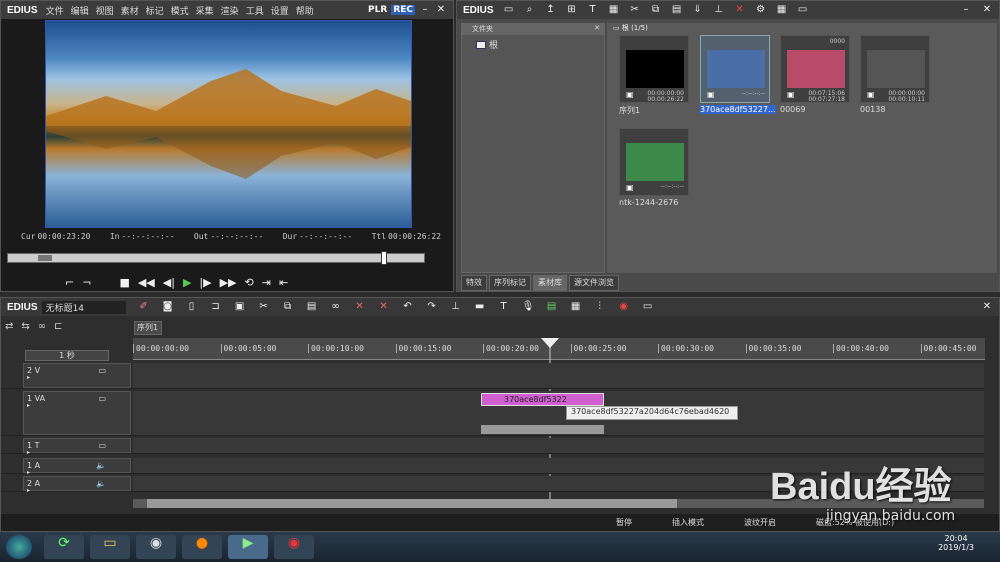 This screenshot has width=1000, height=562. What do you see at coordinates (740, 10) in the screenshot?
I see `delete-icon: ✕` at bounding box center [740, 10].